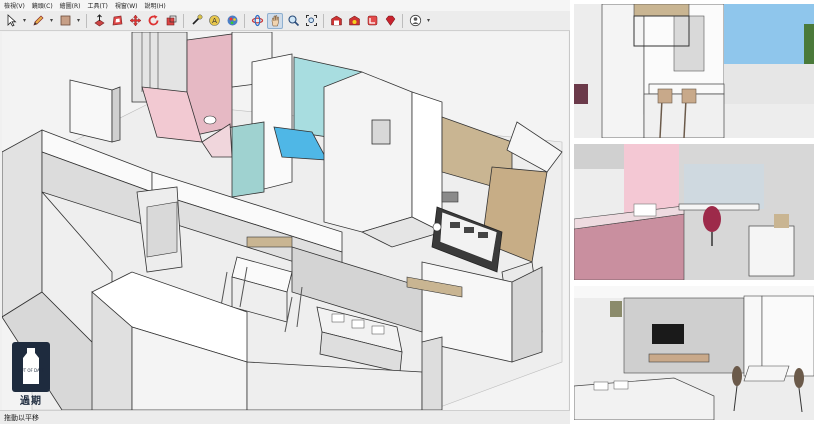 This screenshot has width=824, height=424. I want to click on push-pull-icon, so click(99, 20).